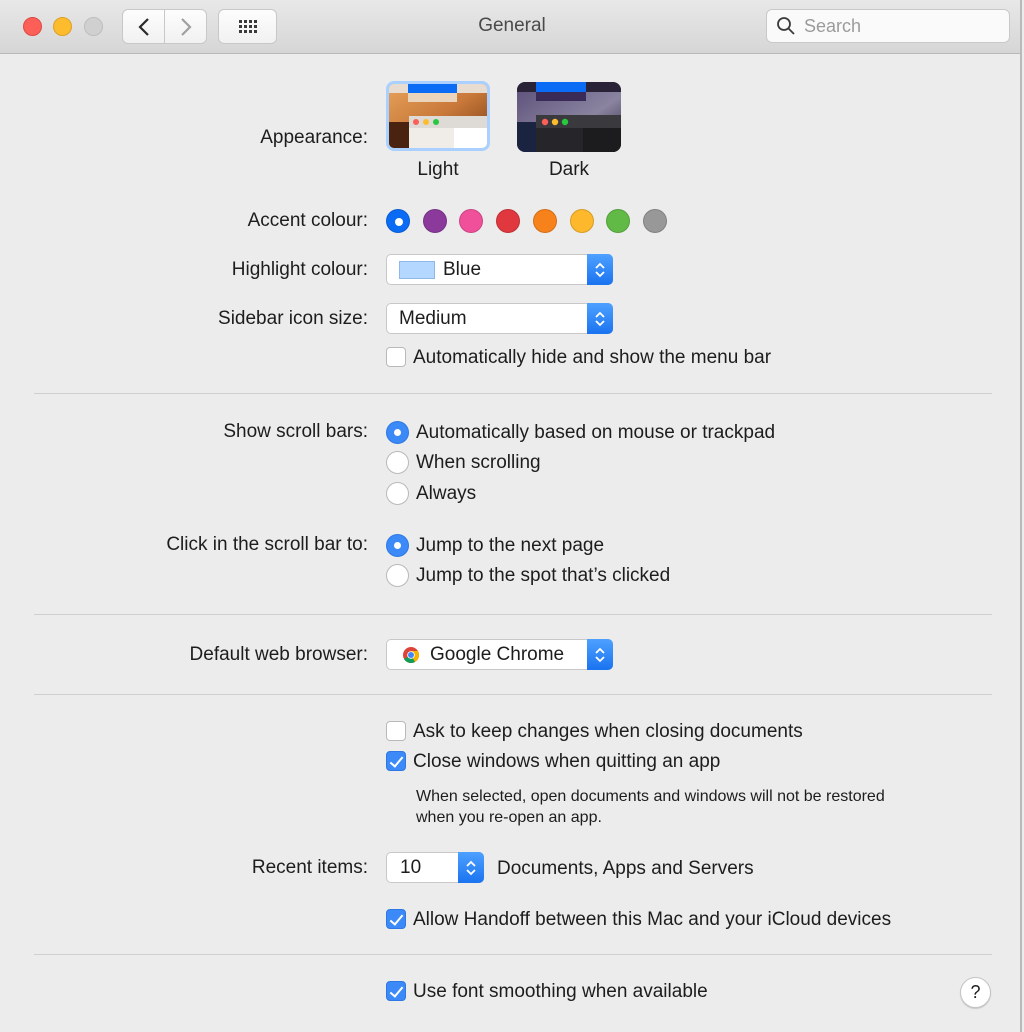 The image size is (1024, 1032). What do you see at coordinates (396, 731) in the screenshot?
I see `ask-keep-changes-checkbox` at bounding box center [396, 731].